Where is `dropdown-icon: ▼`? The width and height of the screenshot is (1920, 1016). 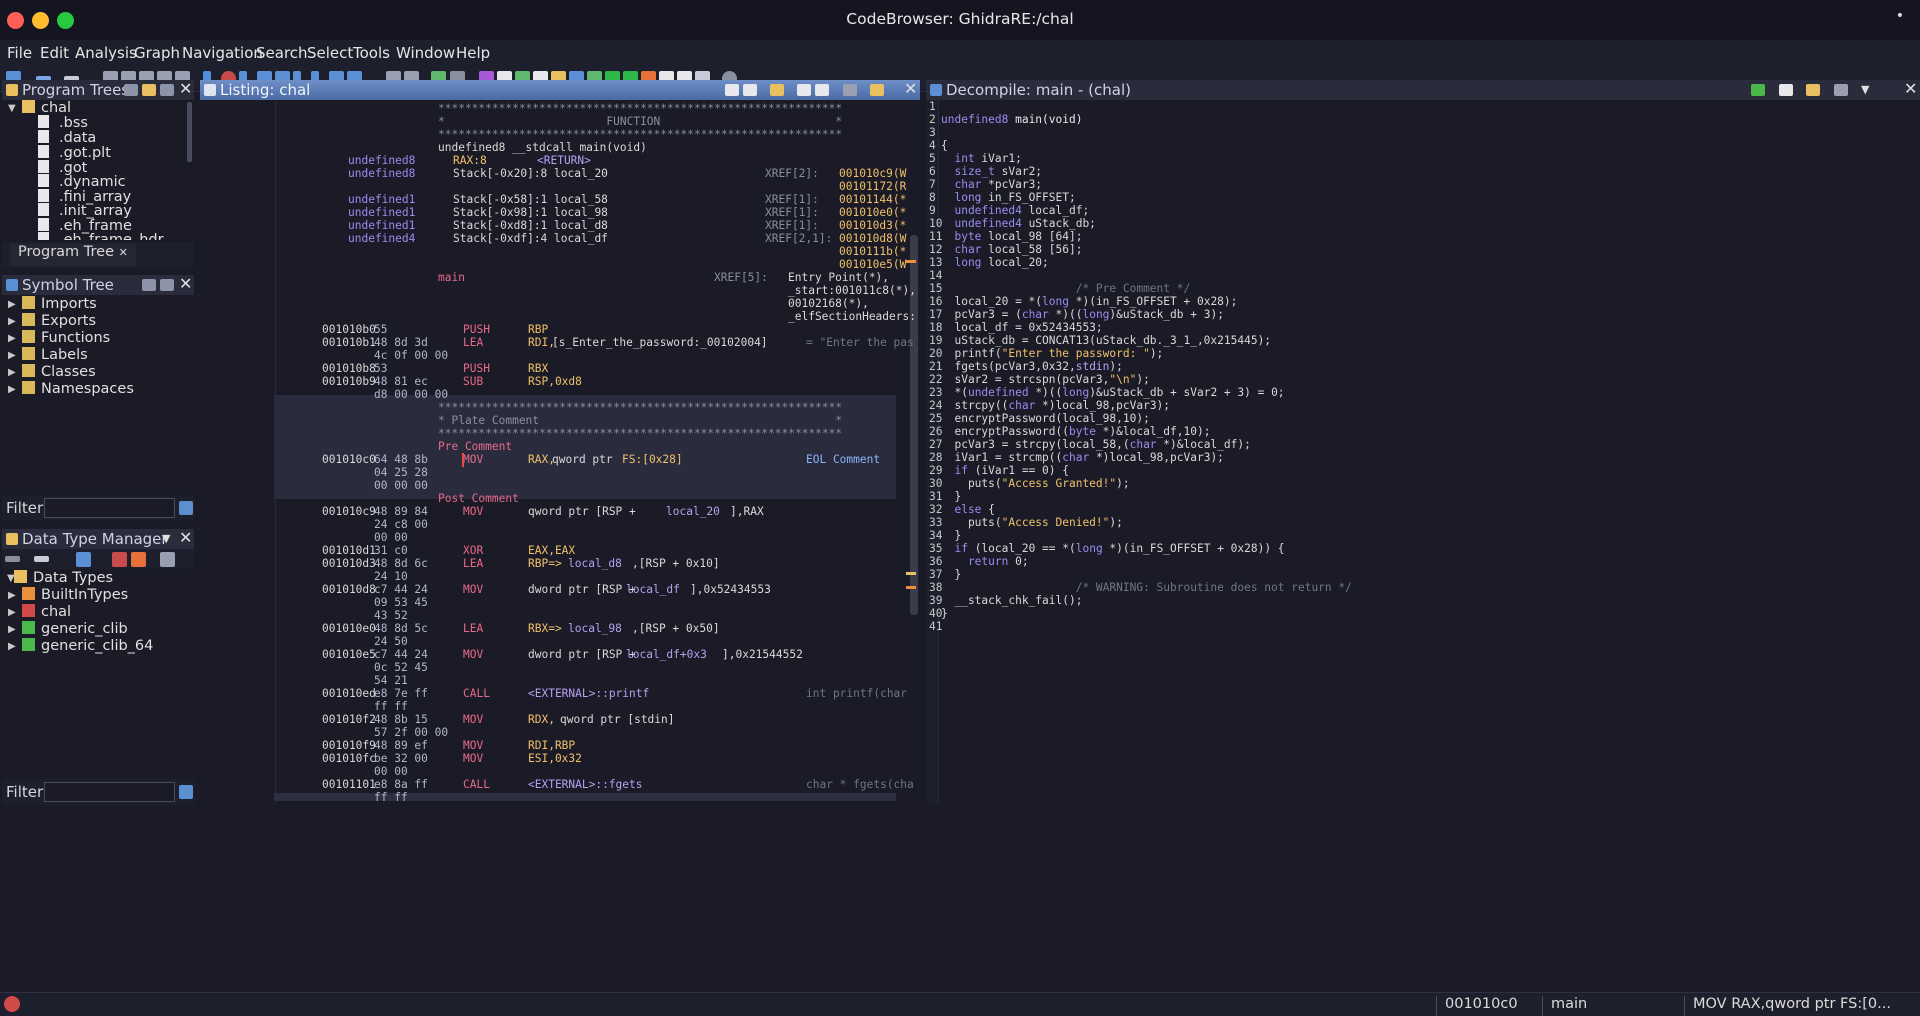 dropdown-icon: ▼ is located at coordinates (166, 538).